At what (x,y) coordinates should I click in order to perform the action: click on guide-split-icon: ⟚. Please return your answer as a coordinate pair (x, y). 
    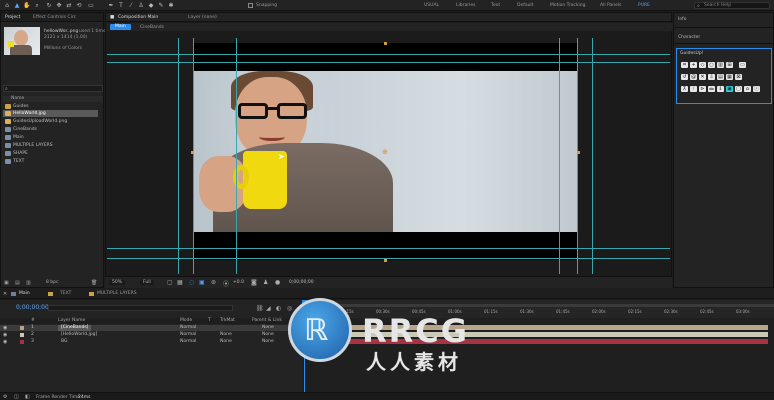
    Looking at the image, I should click on (711, 89).